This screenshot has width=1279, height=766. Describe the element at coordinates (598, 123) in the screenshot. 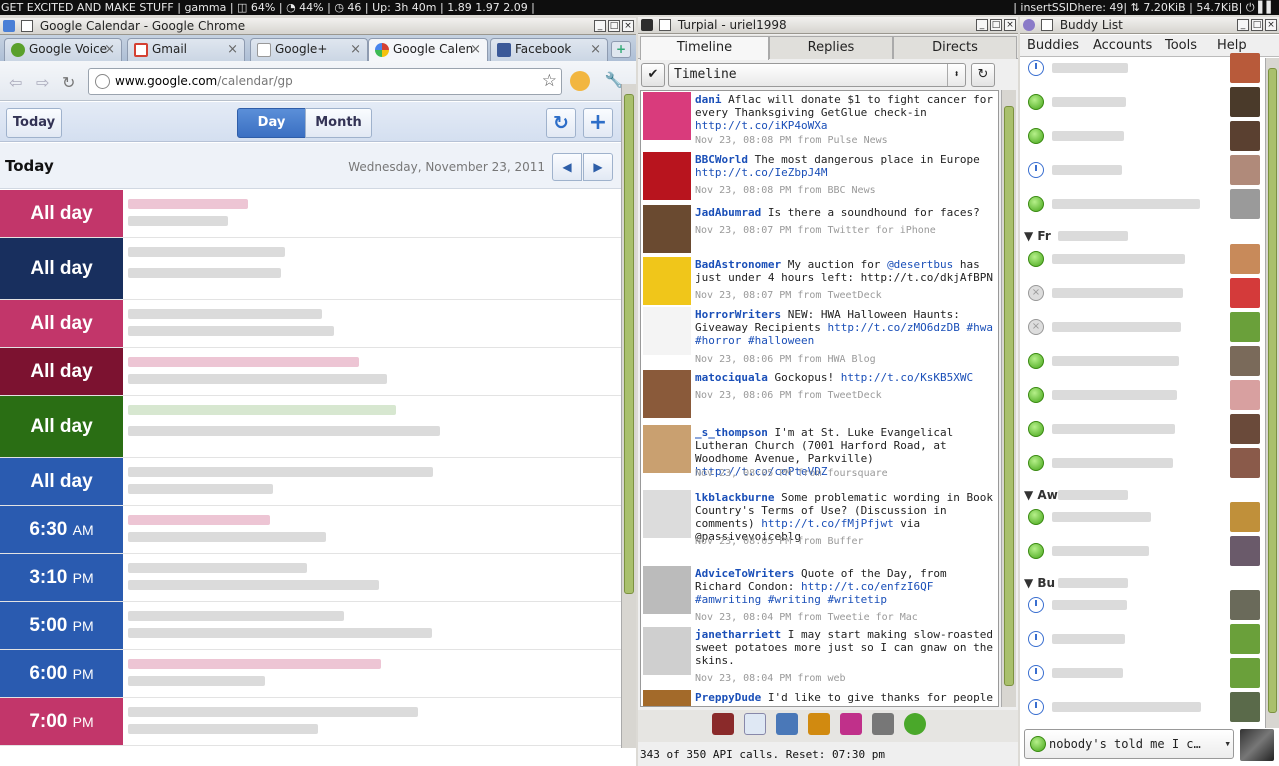

I see `add-event-icon: +` at that location.